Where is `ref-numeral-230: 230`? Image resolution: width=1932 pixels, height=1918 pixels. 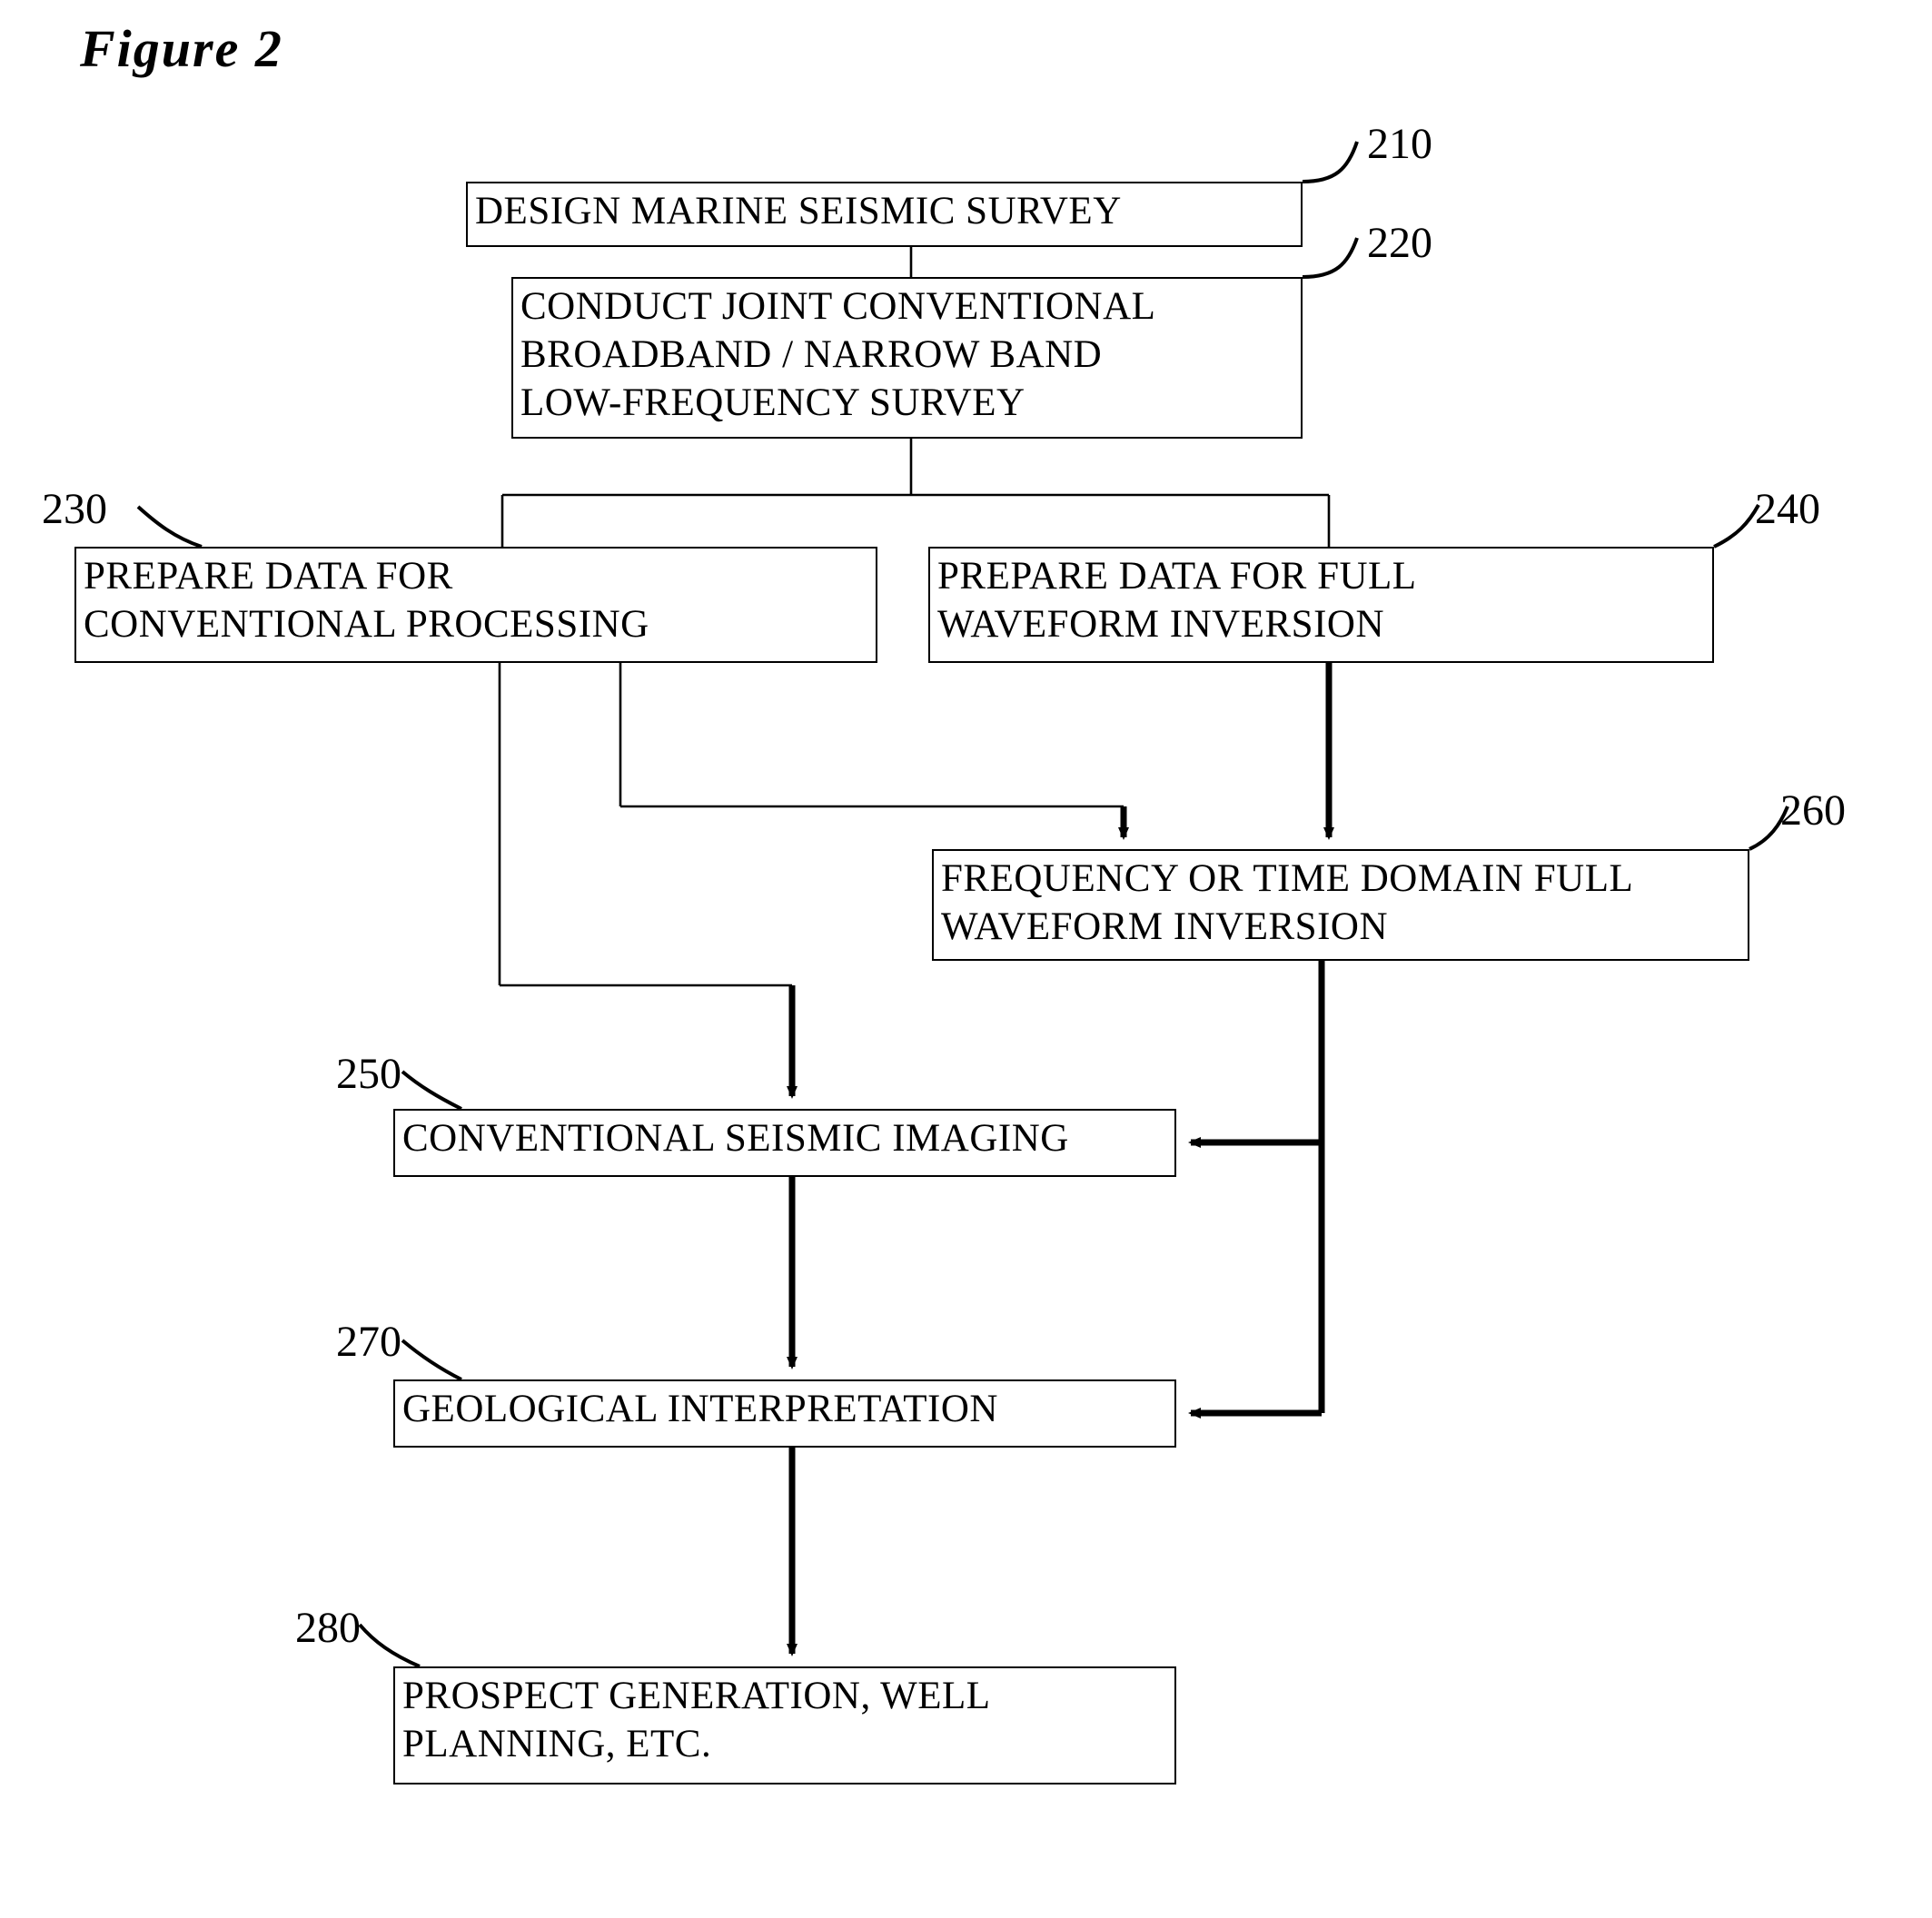 ref-numeral-230: 230 is located at coordinates (74, 509).